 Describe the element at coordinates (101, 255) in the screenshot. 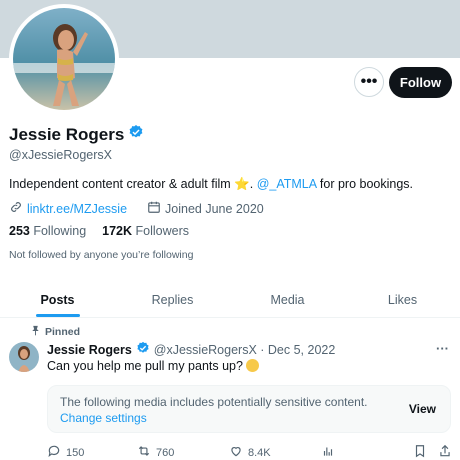

I see `not-followed-note: Not followed by anyone you’re following` at that location.